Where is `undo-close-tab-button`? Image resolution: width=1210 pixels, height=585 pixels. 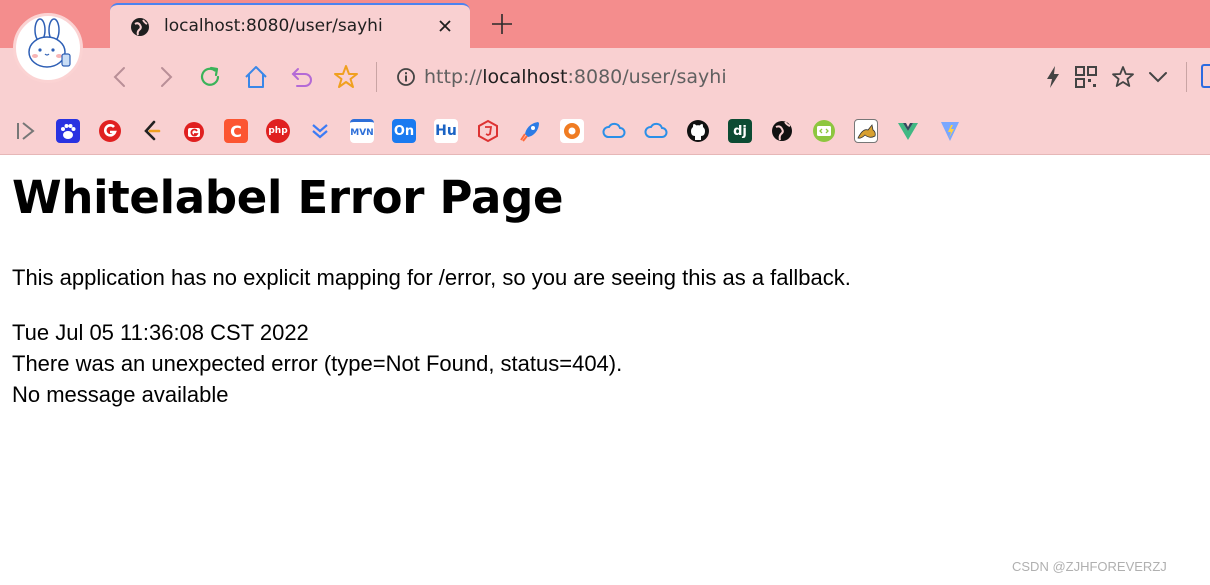 undo-close-tab-button is located at coordinates (302, 77).